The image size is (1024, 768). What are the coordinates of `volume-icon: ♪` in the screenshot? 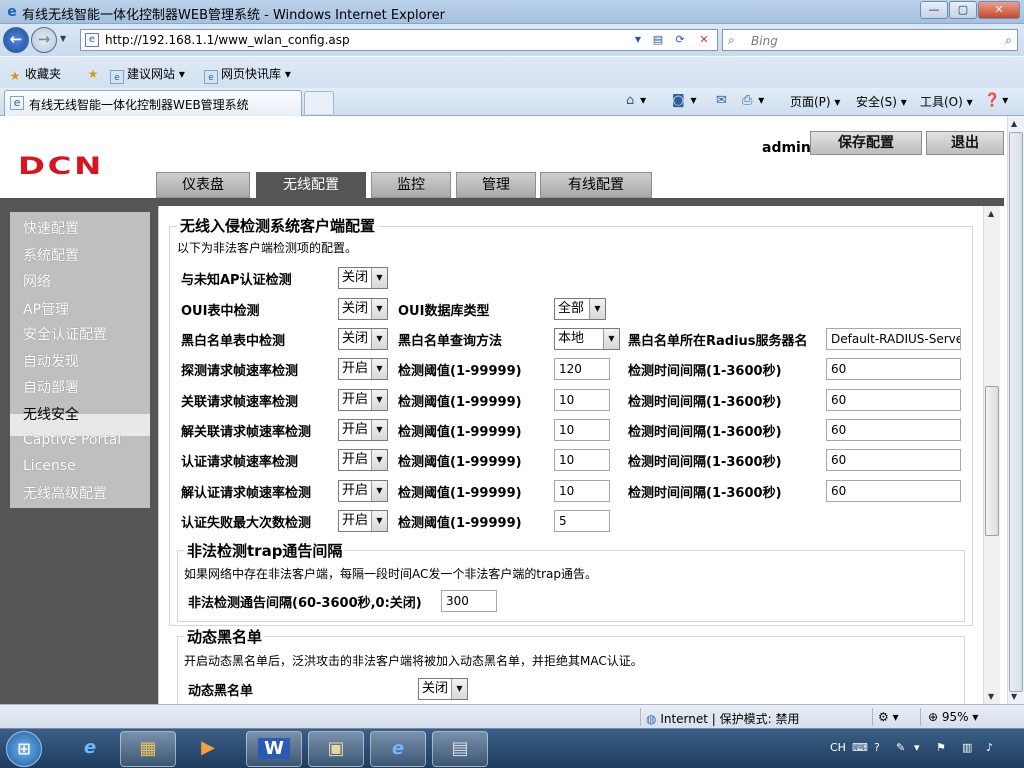 It's located at (989, 747).